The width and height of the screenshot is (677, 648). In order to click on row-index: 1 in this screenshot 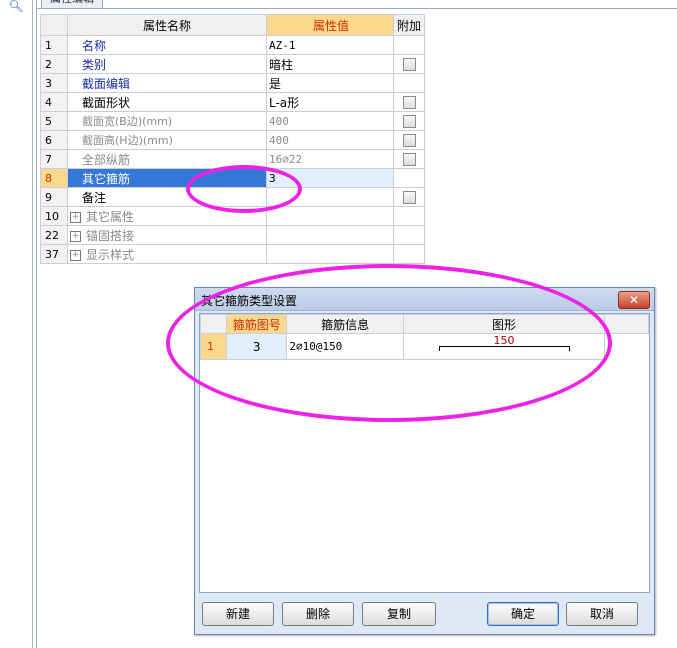, I will do `click(54, 45)`.